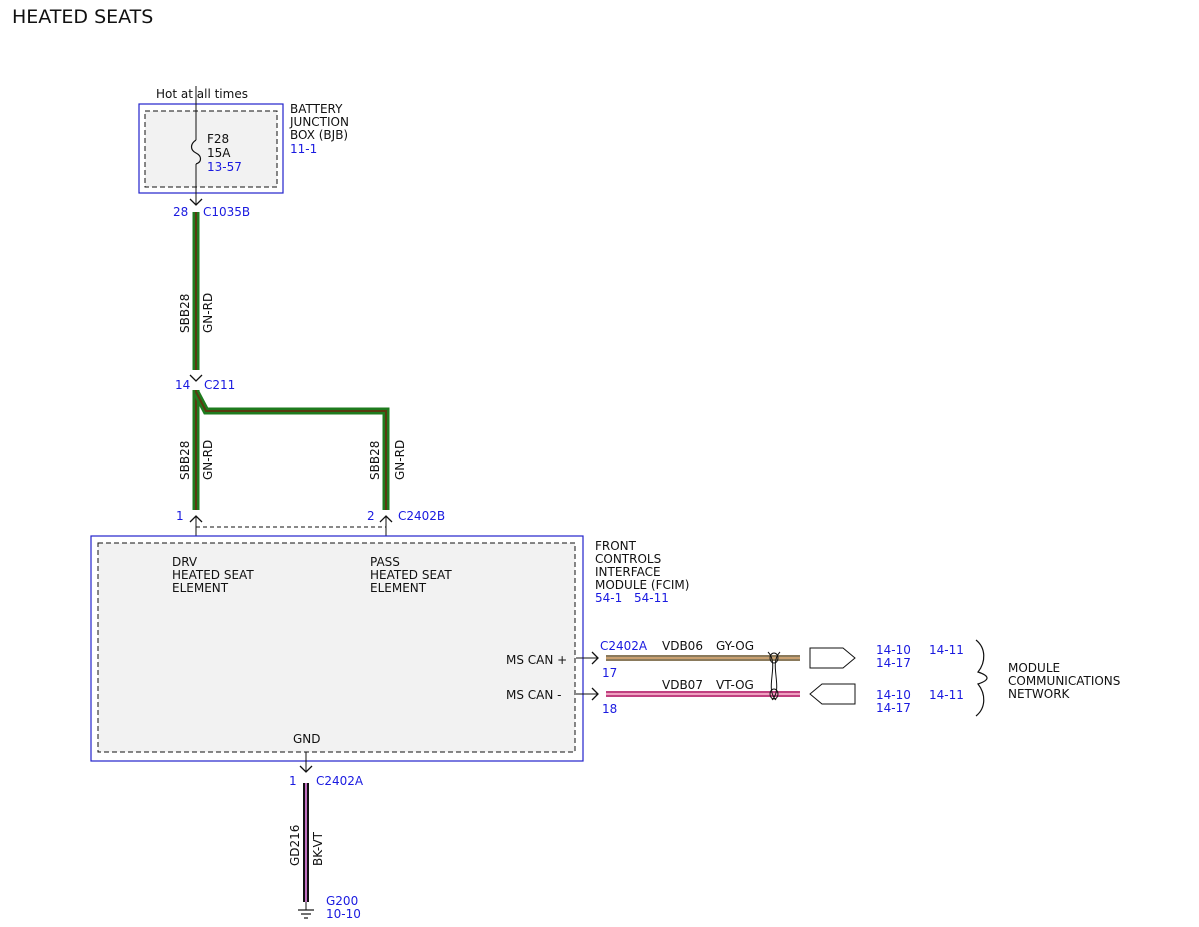 Image resolution: width=1199 pixels, height=927 pixels. Describe the element at coordinates (295, 845) in the screenshot. I see `gd216-circuit-label: GD216` at that location.